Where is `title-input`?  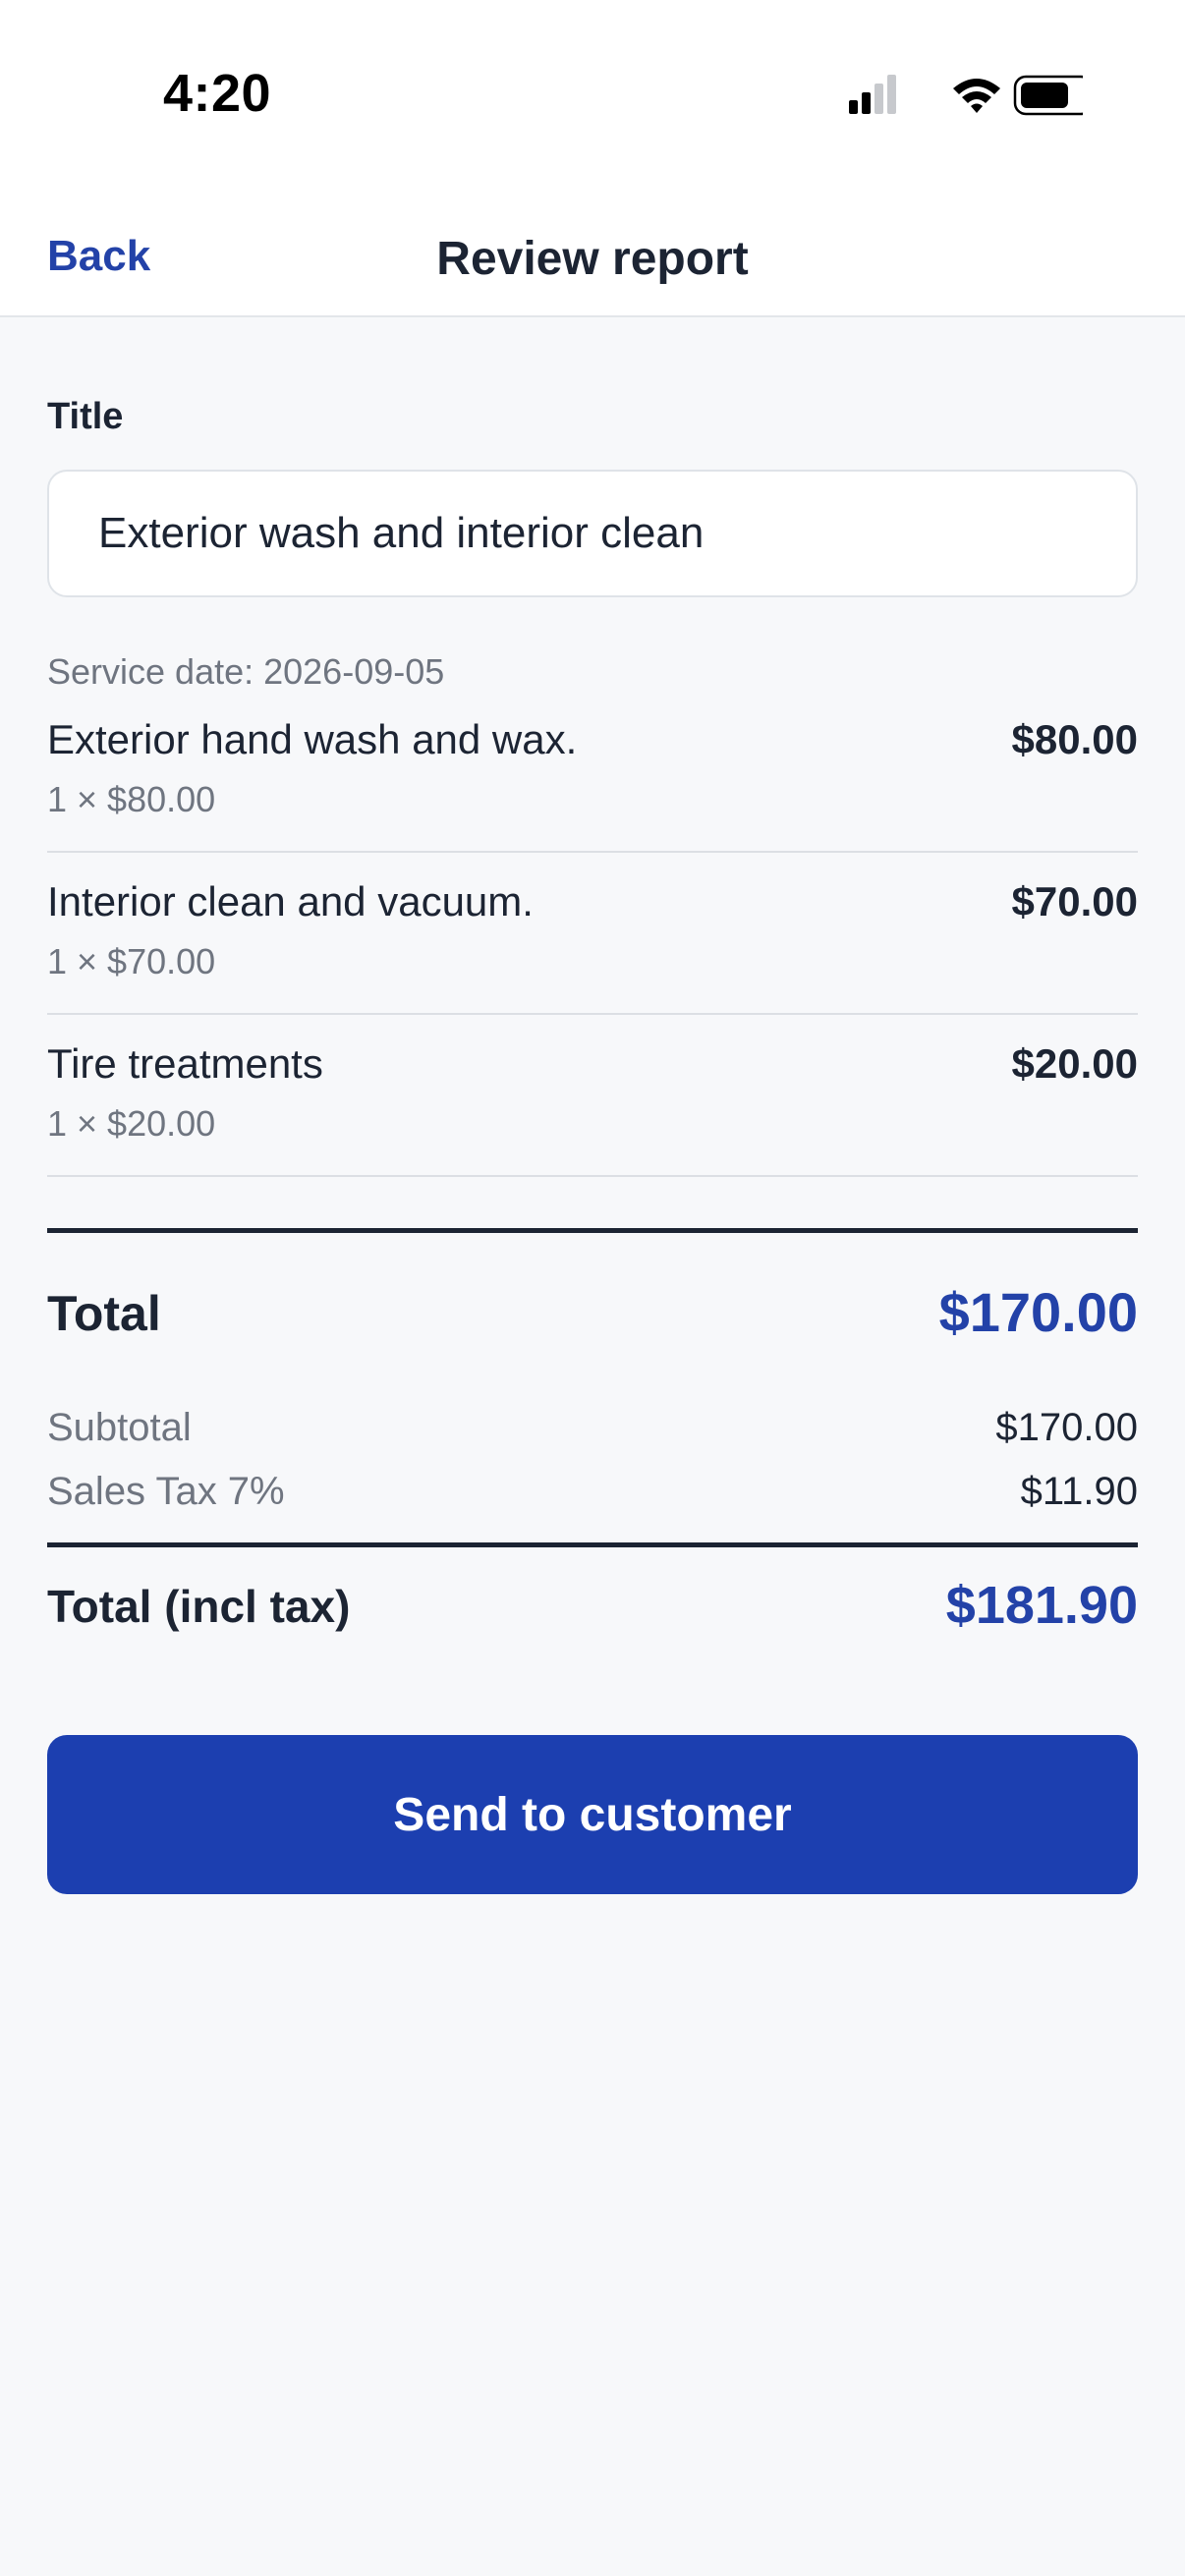
title-input is located at coordinates (592, 533).